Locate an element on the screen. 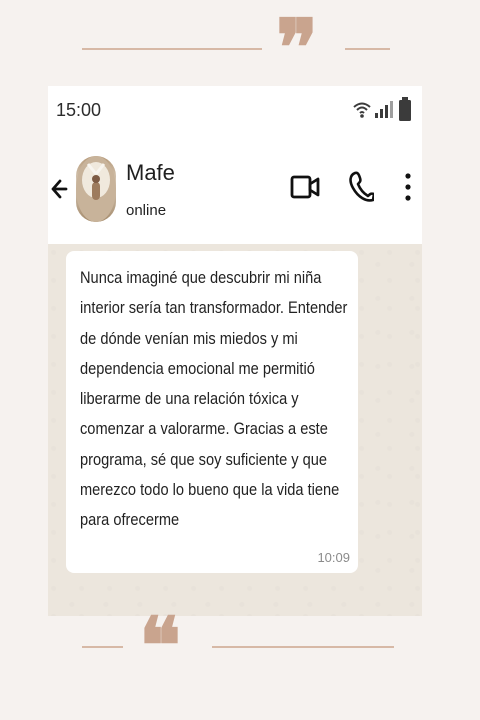  wifi-icon is located at coordinates (362, 110).